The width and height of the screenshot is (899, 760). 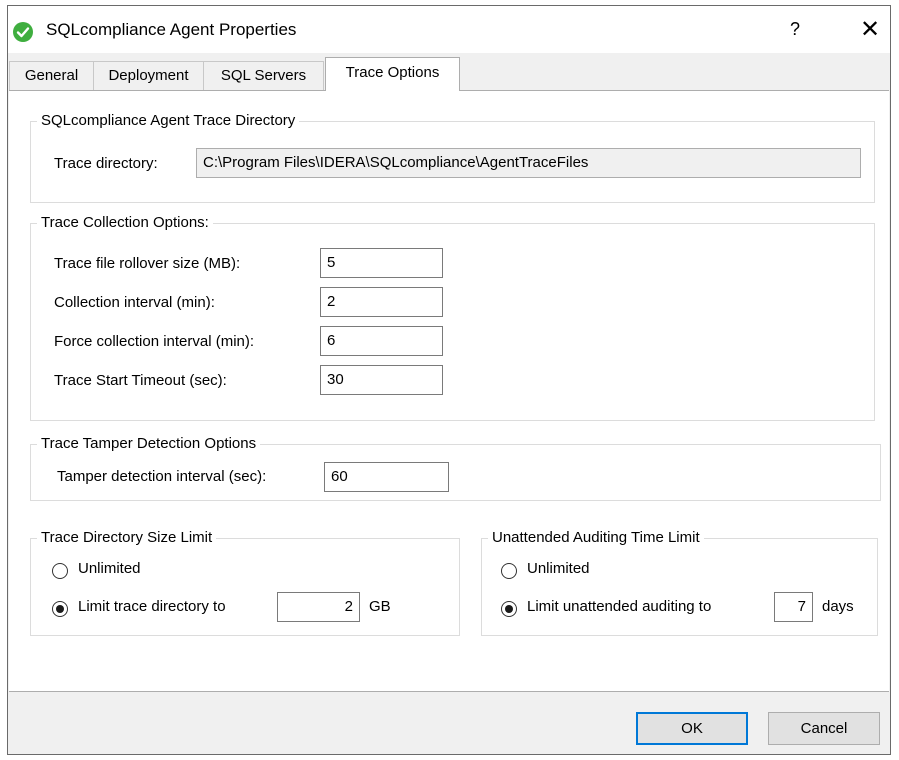 I want to click on unattended-unlimited-label: Unlimited, so click(x=558, y=568).